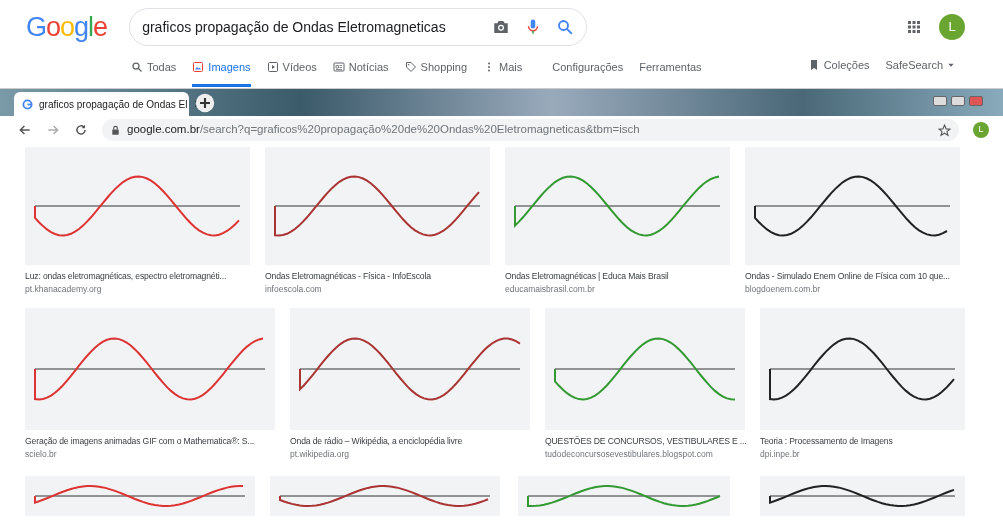 Image resolution: width=1003 pixels, height=520 pixels. I want to click on search-tab: Mais, so click(503, 73).